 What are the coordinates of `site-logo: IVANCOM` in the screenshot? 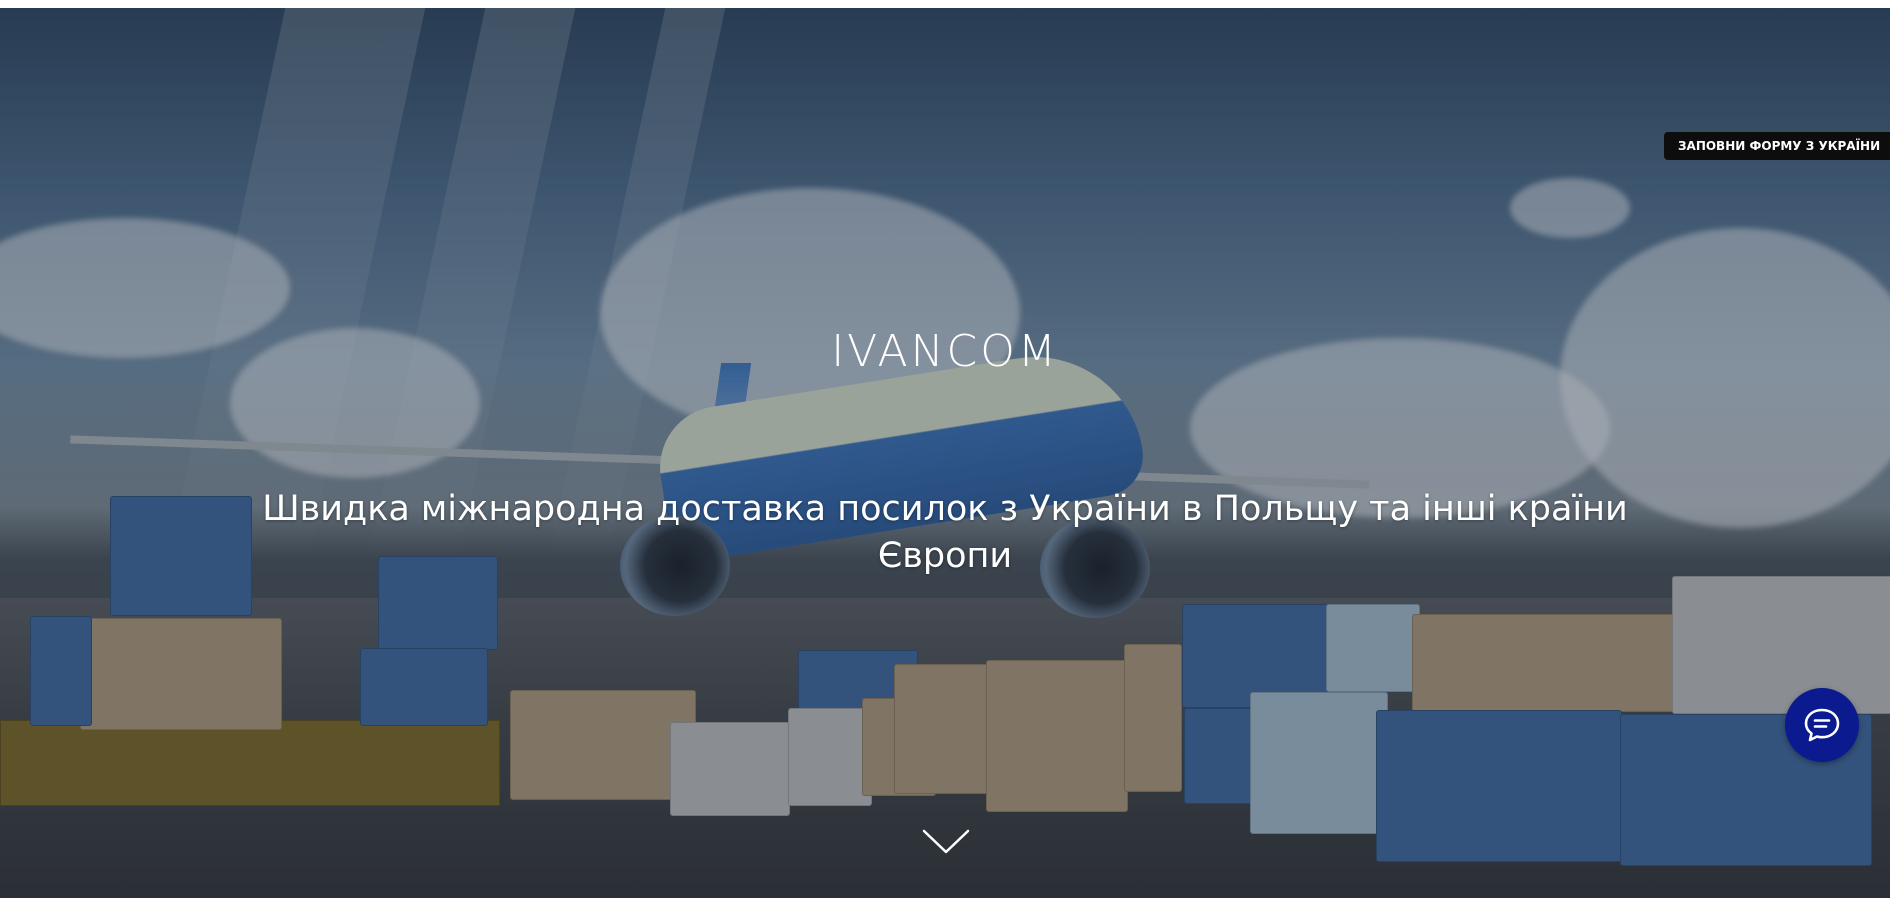 It's located at (945, 351).